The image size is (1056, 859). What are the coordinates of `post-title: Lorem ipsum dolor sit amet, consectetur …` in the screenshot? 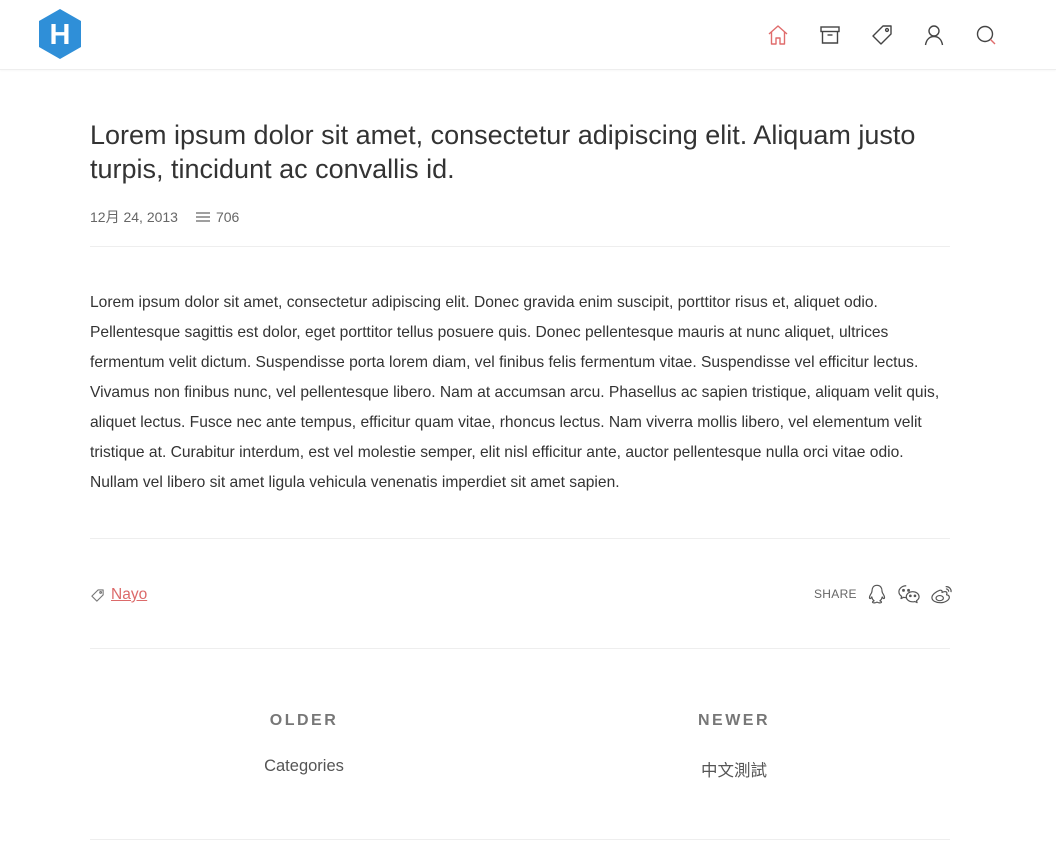 It's located at (503, 152).